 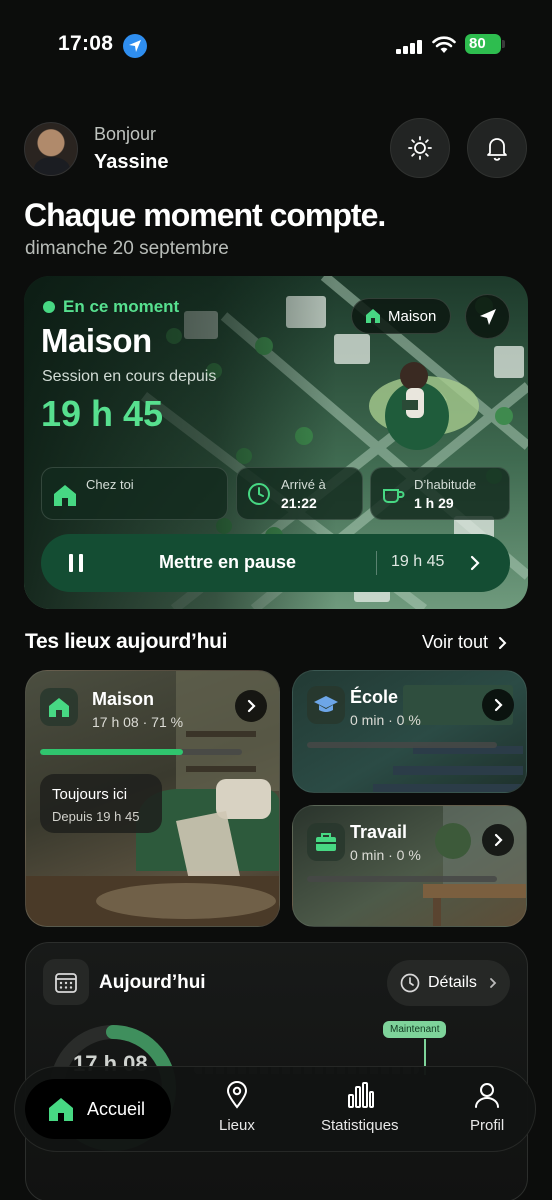 I want to click on status-bar: 17:08 80, so click(x=276, y=45).